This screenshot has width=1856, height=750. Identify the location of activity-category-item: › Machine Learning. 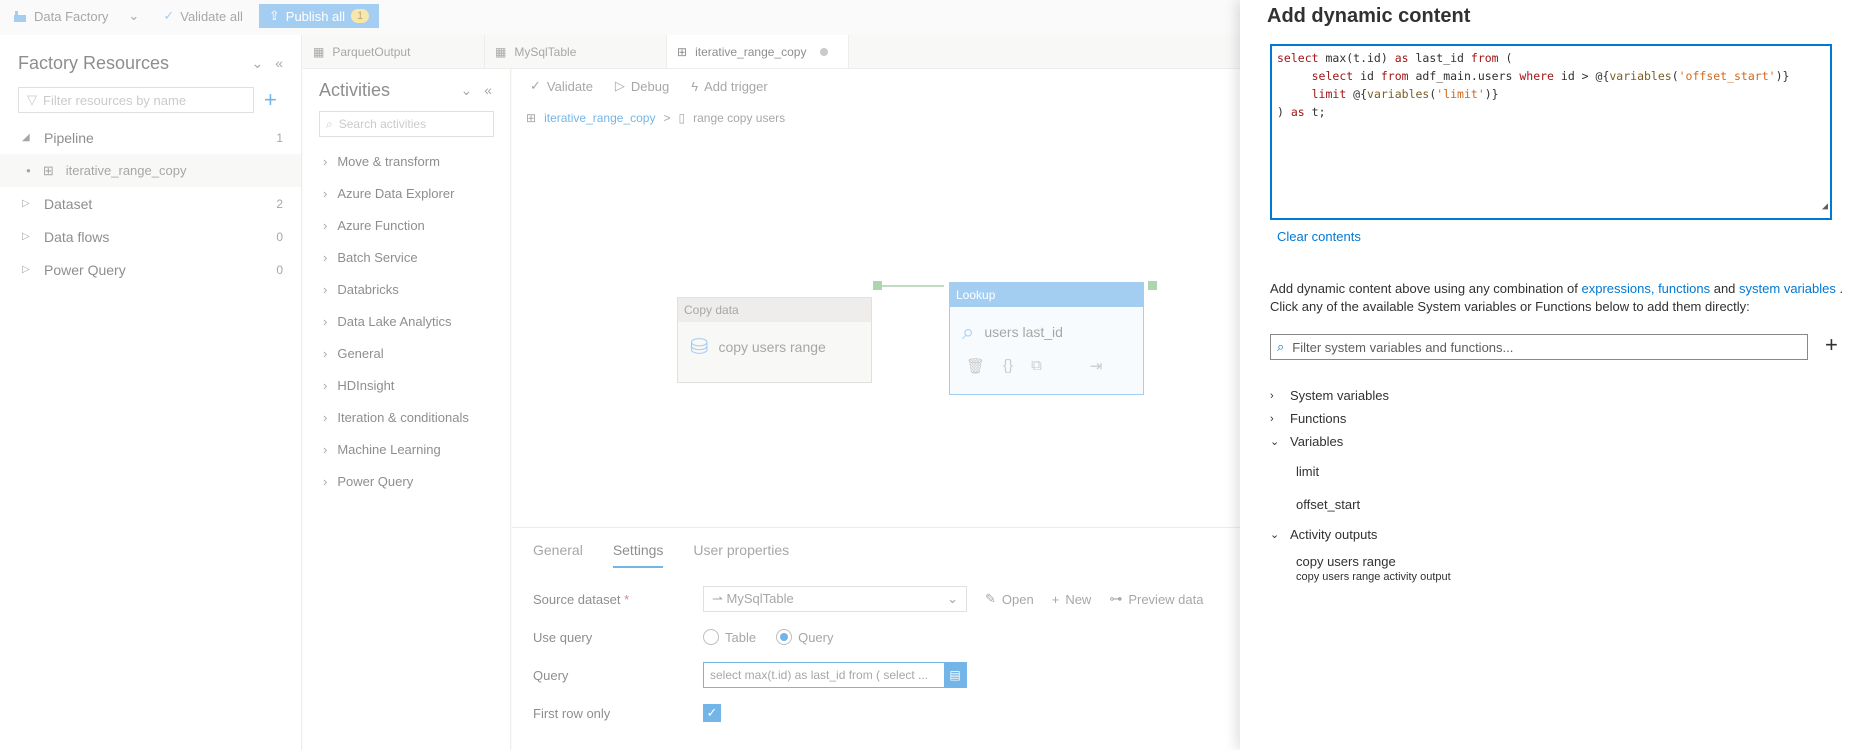
(406, 449).